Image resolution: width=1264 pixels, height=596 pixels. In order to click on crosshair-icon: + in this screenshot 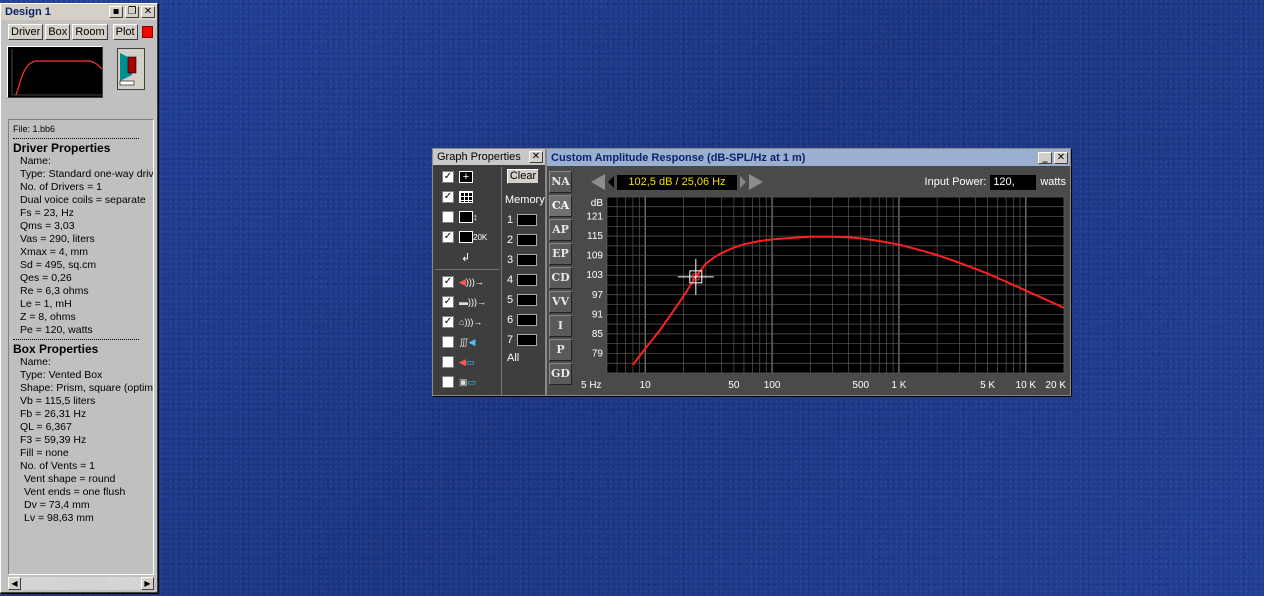, I will do `click(474, 177)`.